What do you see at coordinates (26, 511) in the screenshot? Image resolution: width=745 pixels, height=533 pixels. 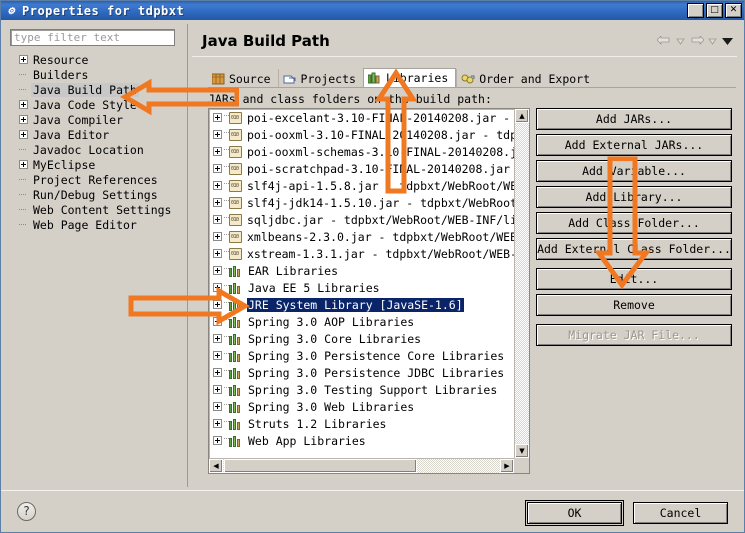 I see `help-icon: ?` at bounding box center [26, 511].